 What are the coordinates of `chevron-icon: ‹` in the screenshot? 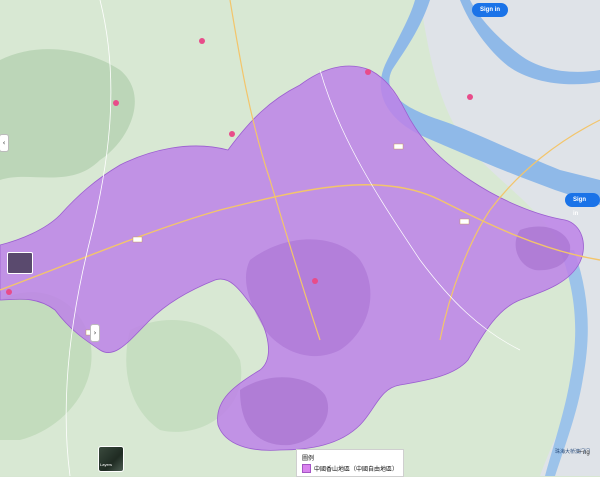 It's located at (4, 143).